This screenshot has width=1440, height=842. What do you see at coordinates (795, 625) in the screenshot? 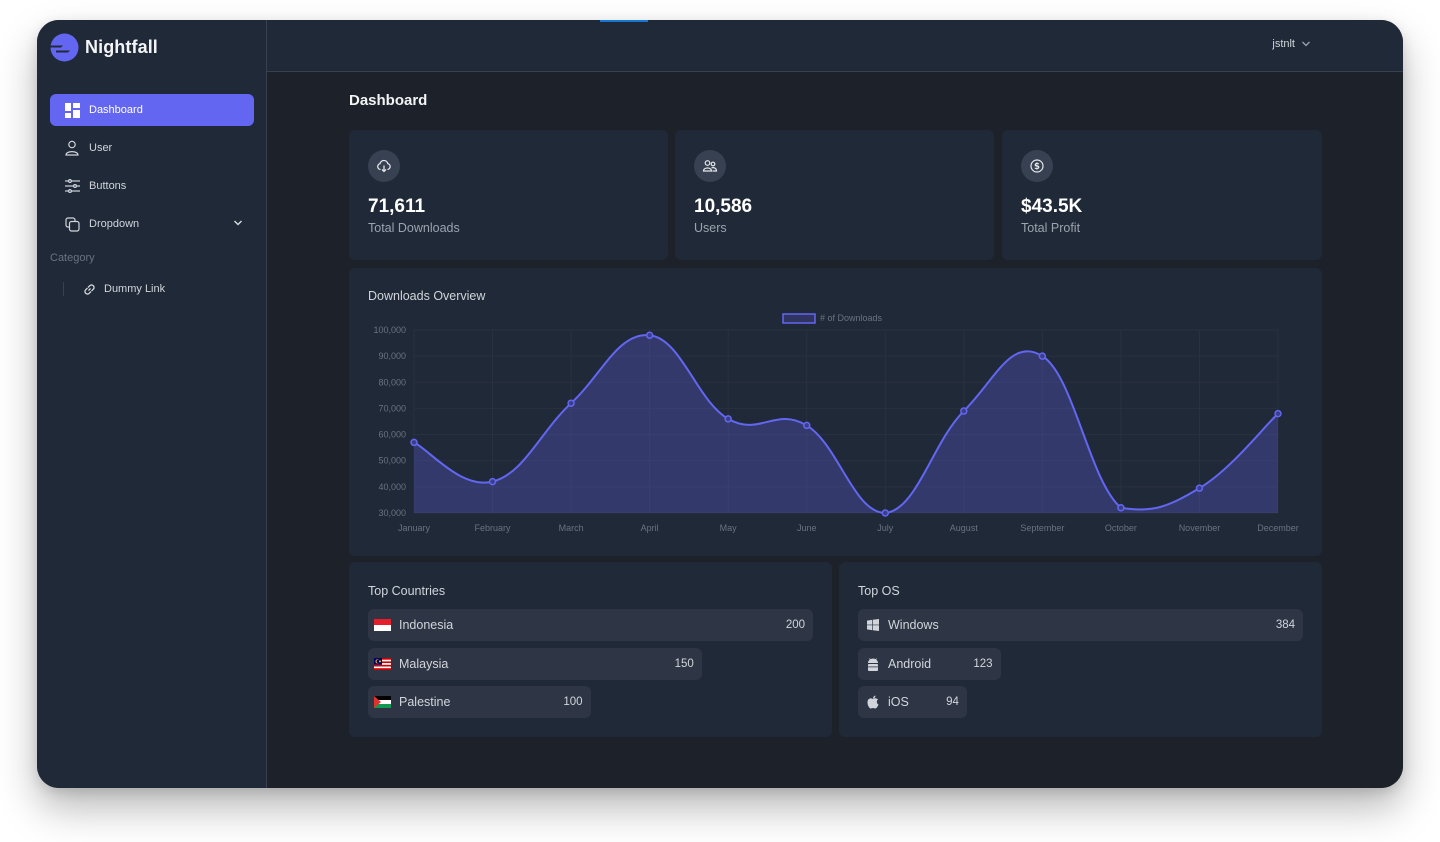
I see `country-count: 200` at bounding box center [795, 625].